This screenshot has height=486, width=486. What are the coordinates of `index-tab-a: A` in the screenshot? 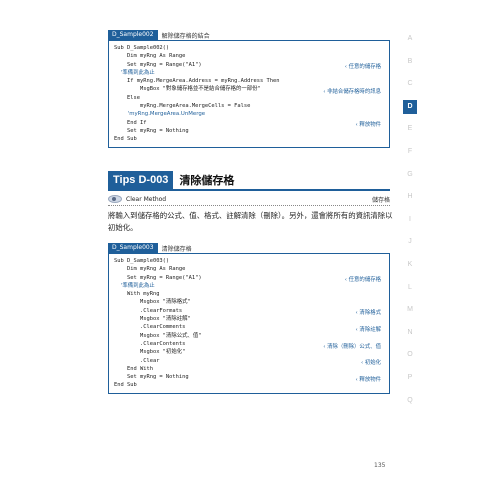 It's located at (410, 38).